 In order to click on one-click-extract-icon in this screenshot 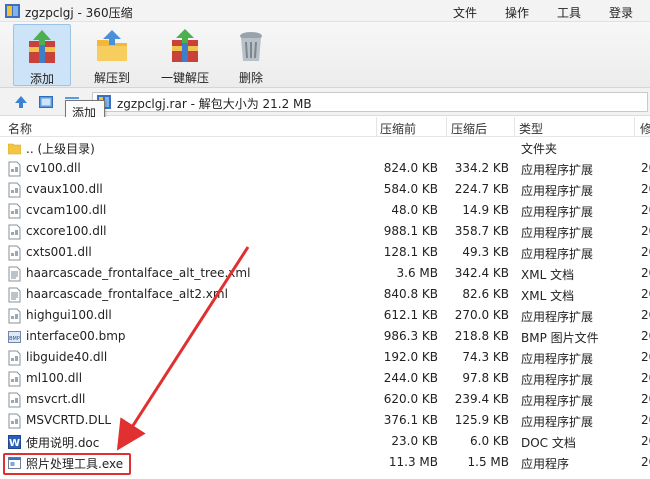, I will do `click(185, 45)`.